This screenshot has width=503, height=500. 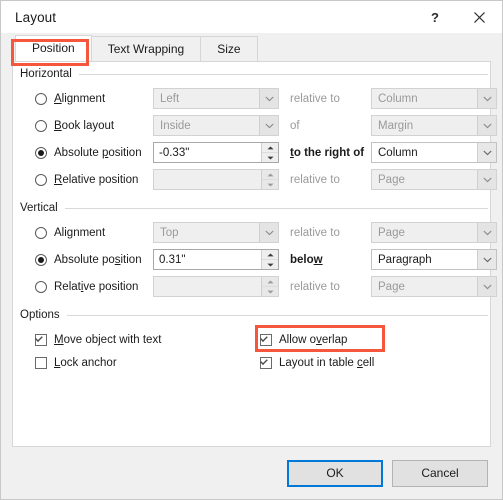 I want to click on combo-horizontal-alignment-relative: Column, so click(x=434, y=98).